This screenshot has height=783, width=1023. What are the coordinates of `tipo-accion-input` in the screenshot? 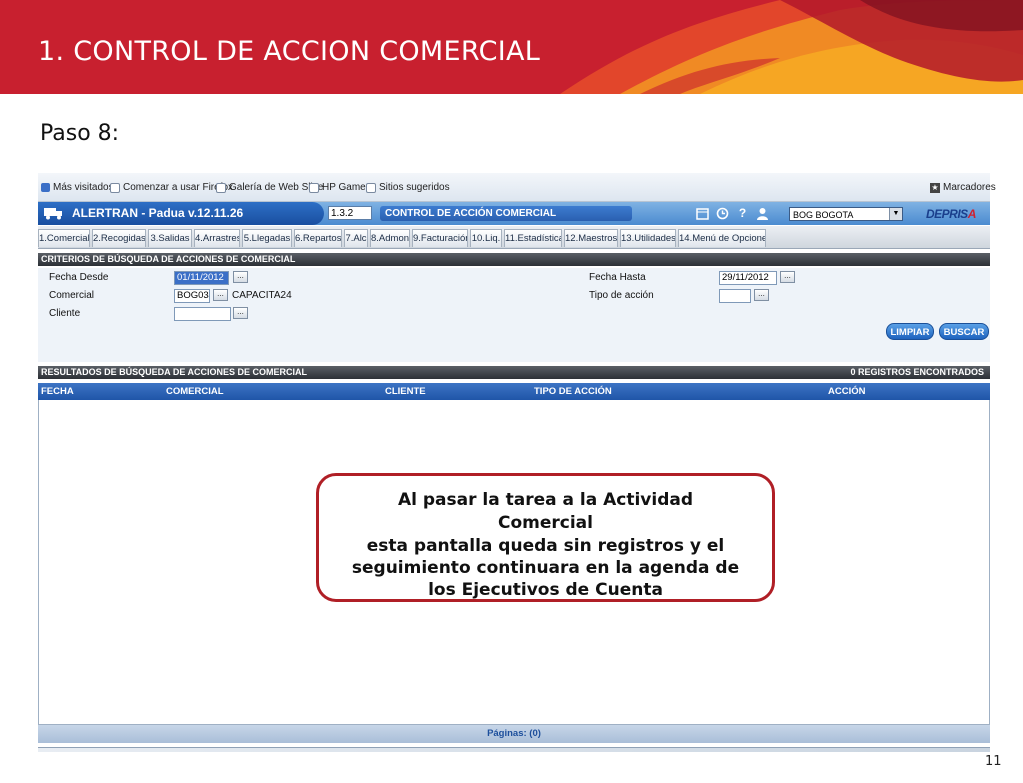 It's located at (735, 296).